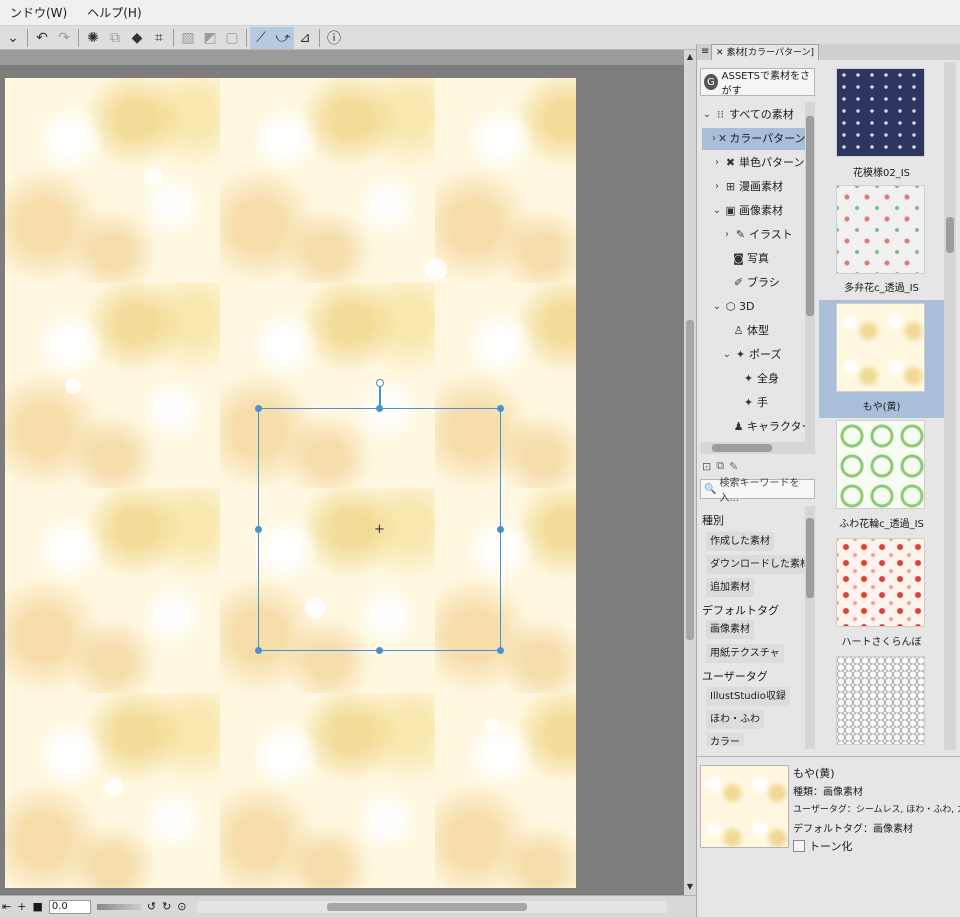 This screenshot has height=917, width=960. What do you see at coordinates (733, 466) in the screenshot?
I see `edit-folder-icon: ✎` at bounding box center [733, 466].